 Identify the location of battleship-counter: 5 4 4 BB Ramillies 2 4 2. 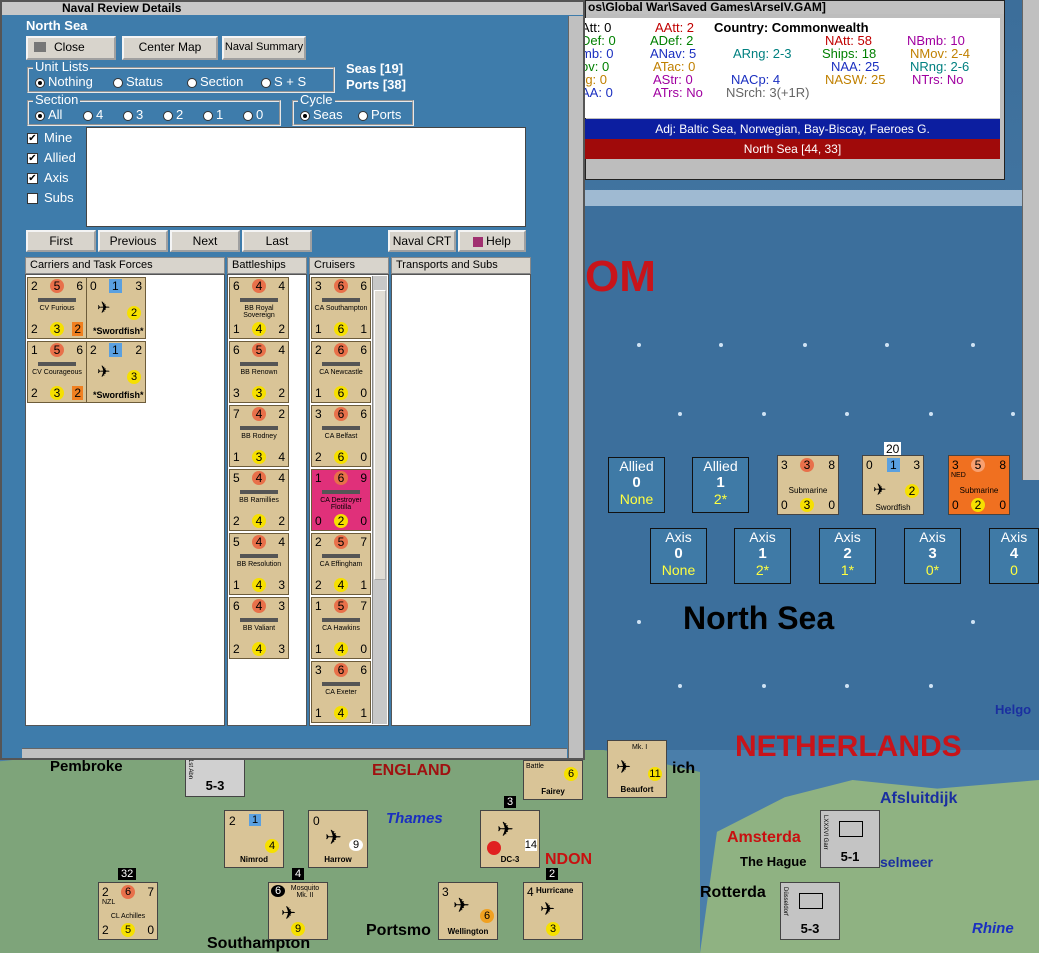
(259, 500).